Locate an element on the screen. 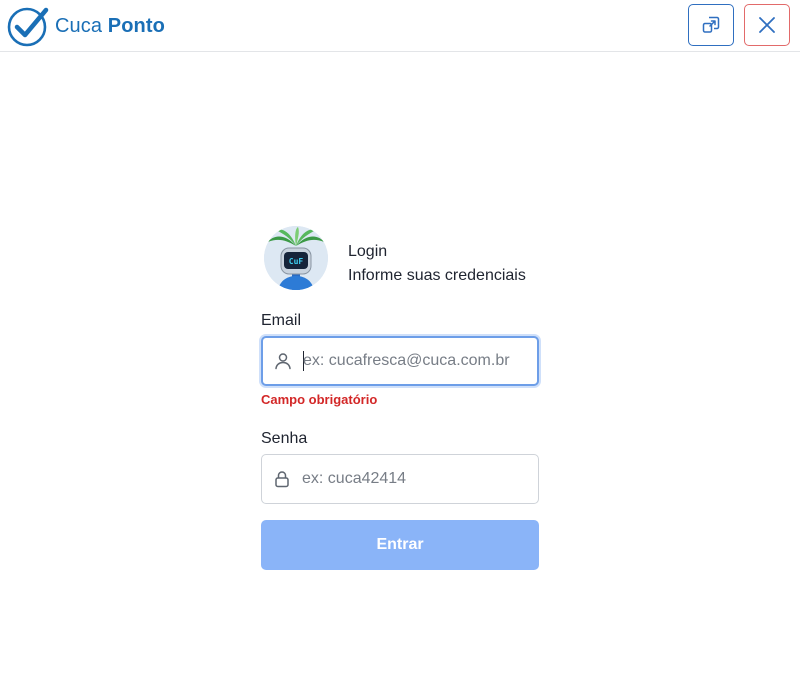  check-circle-icon is located at coordinates (28, 27).